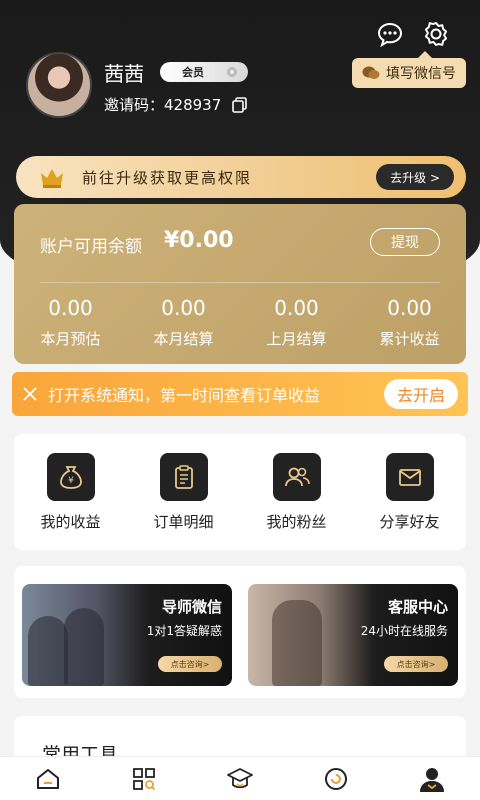 The image size is (480, 800). I want to click on action-my-fans: 我的粉丝, so click(297, 492).